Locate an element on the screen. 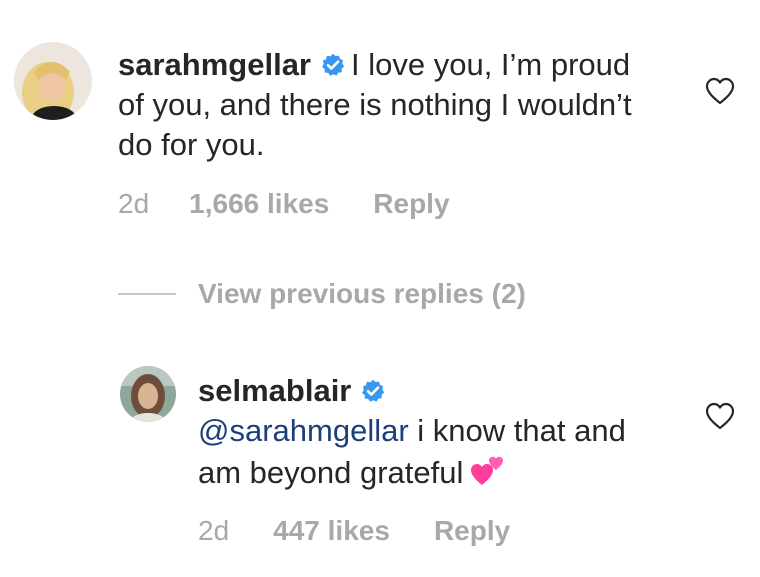 The image size is (760, 577). avatar-selmablair is located at coordinates (148, 394).